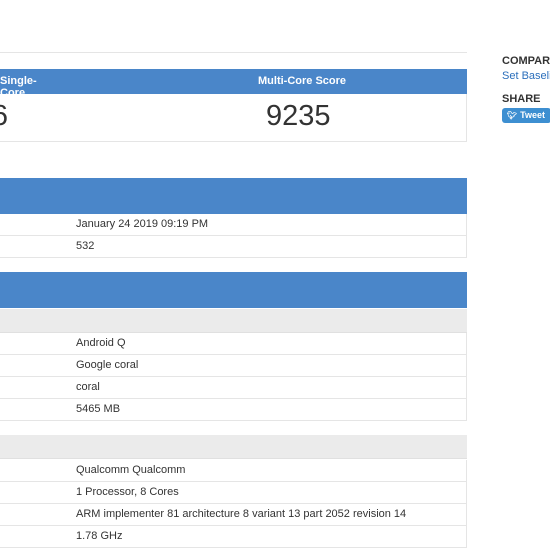 The width and height of the screenshot is (550, 550). Describe the element at coordinates (99, 536) in the screenshot. I see `base-frequency-value: 1.78 GHz` at that location.